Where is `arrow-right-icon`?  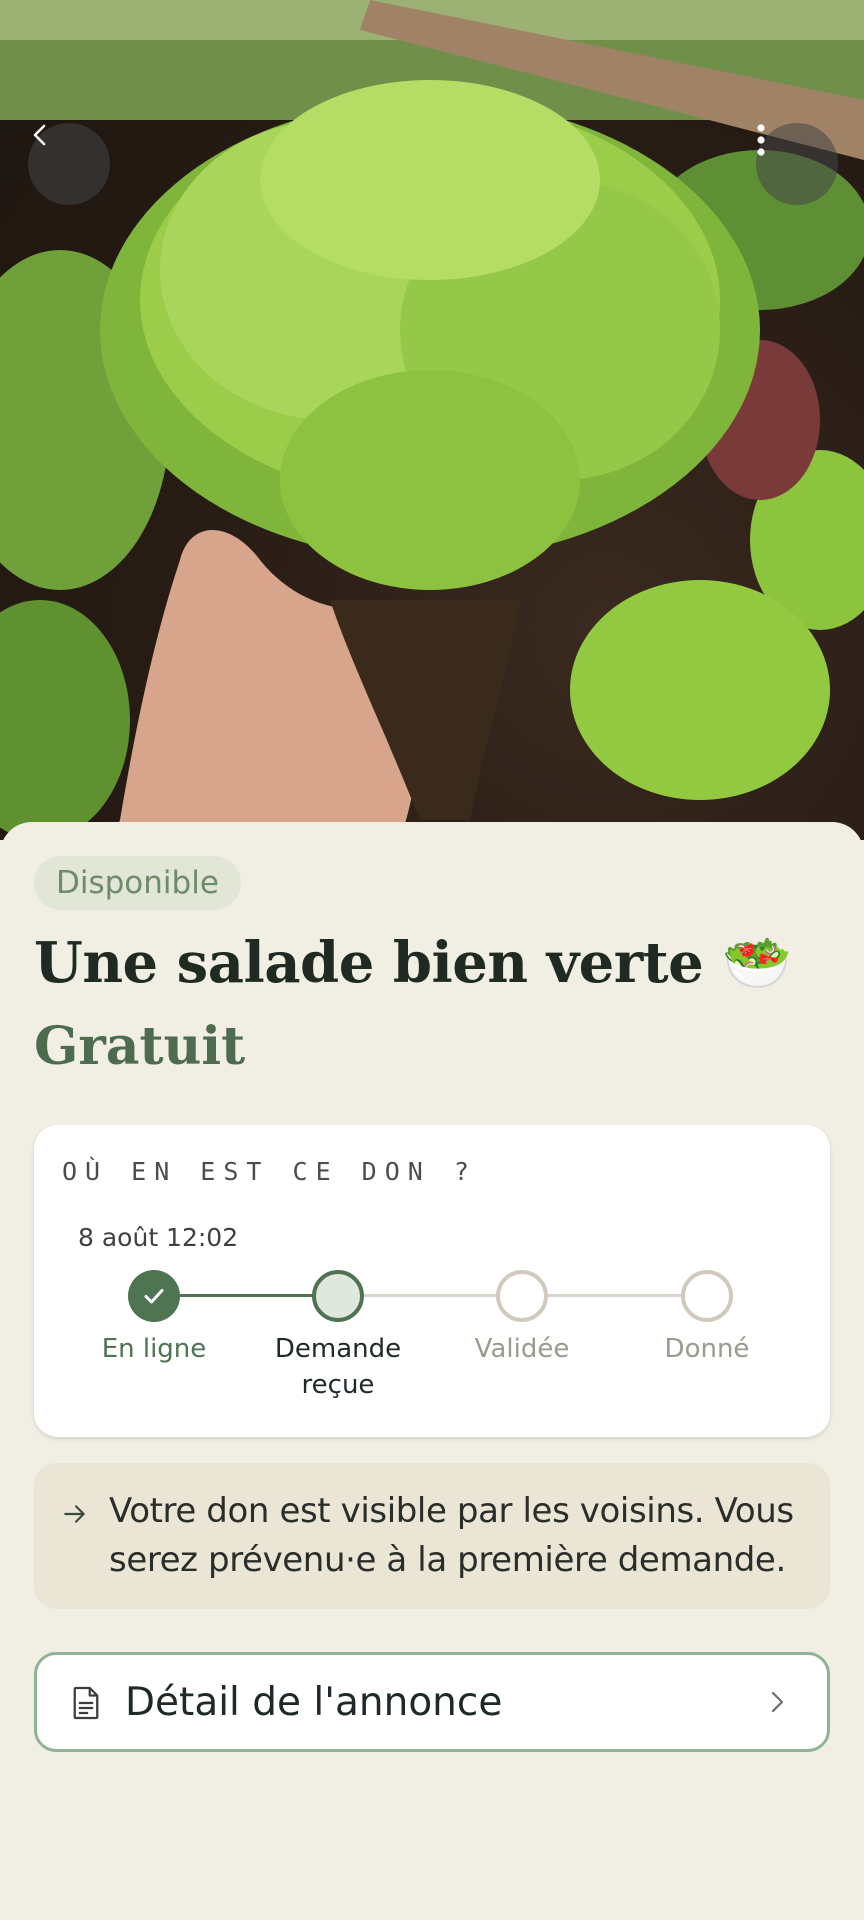 arrow-right-icon is located at coordinates (74, 1514).